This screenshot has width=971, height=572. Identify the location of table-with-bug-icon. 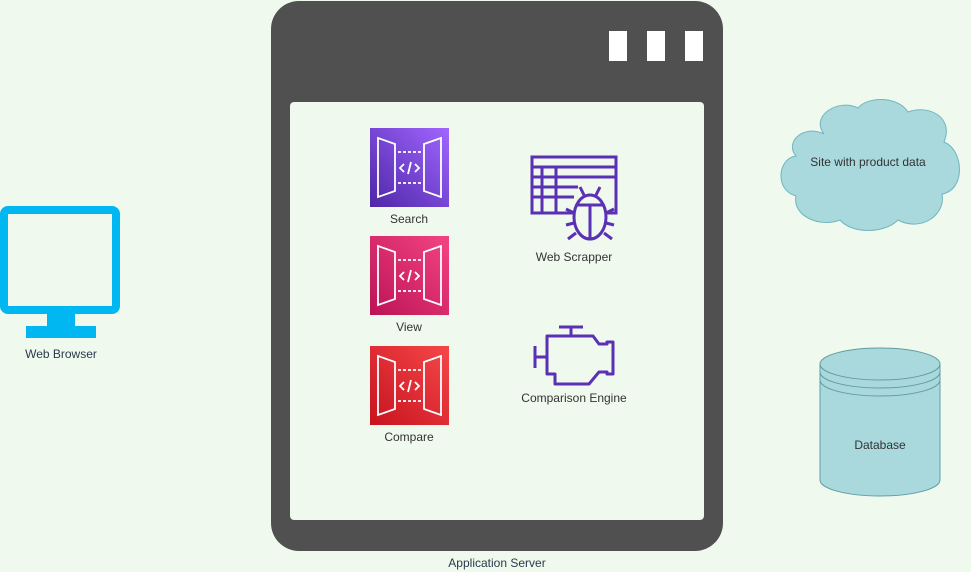
(574, 198).